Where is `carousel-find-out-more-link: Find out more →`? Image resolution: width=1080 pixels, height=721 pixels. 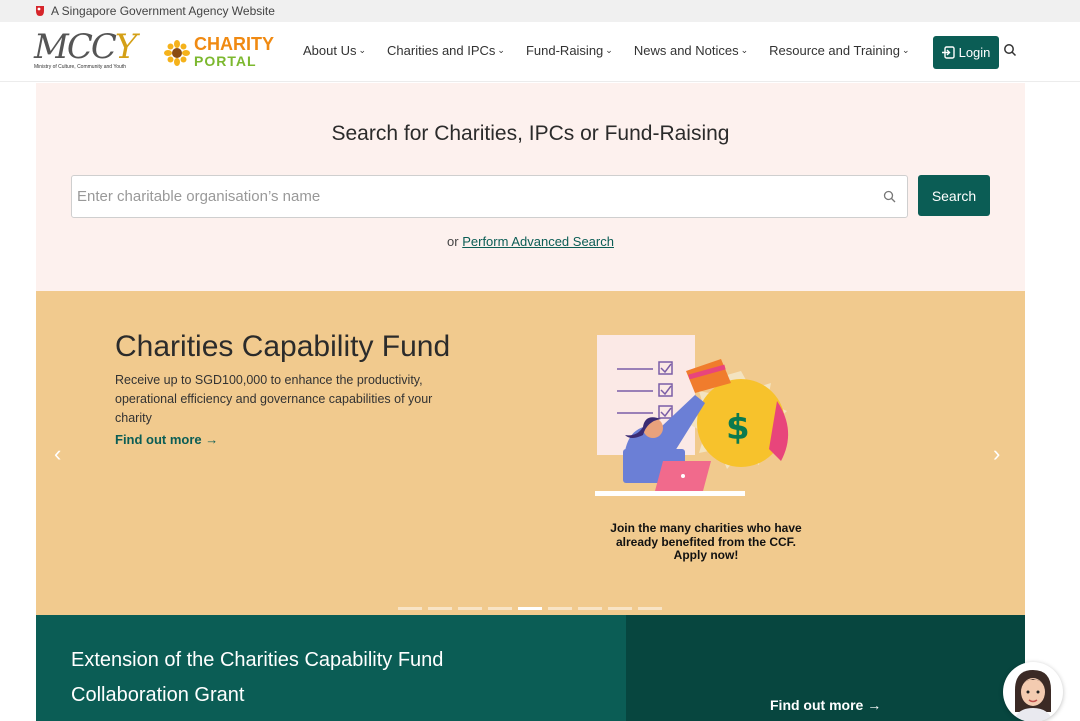 carousel-find-out-more-link: Find out more → is located at coordinates (166, 439).